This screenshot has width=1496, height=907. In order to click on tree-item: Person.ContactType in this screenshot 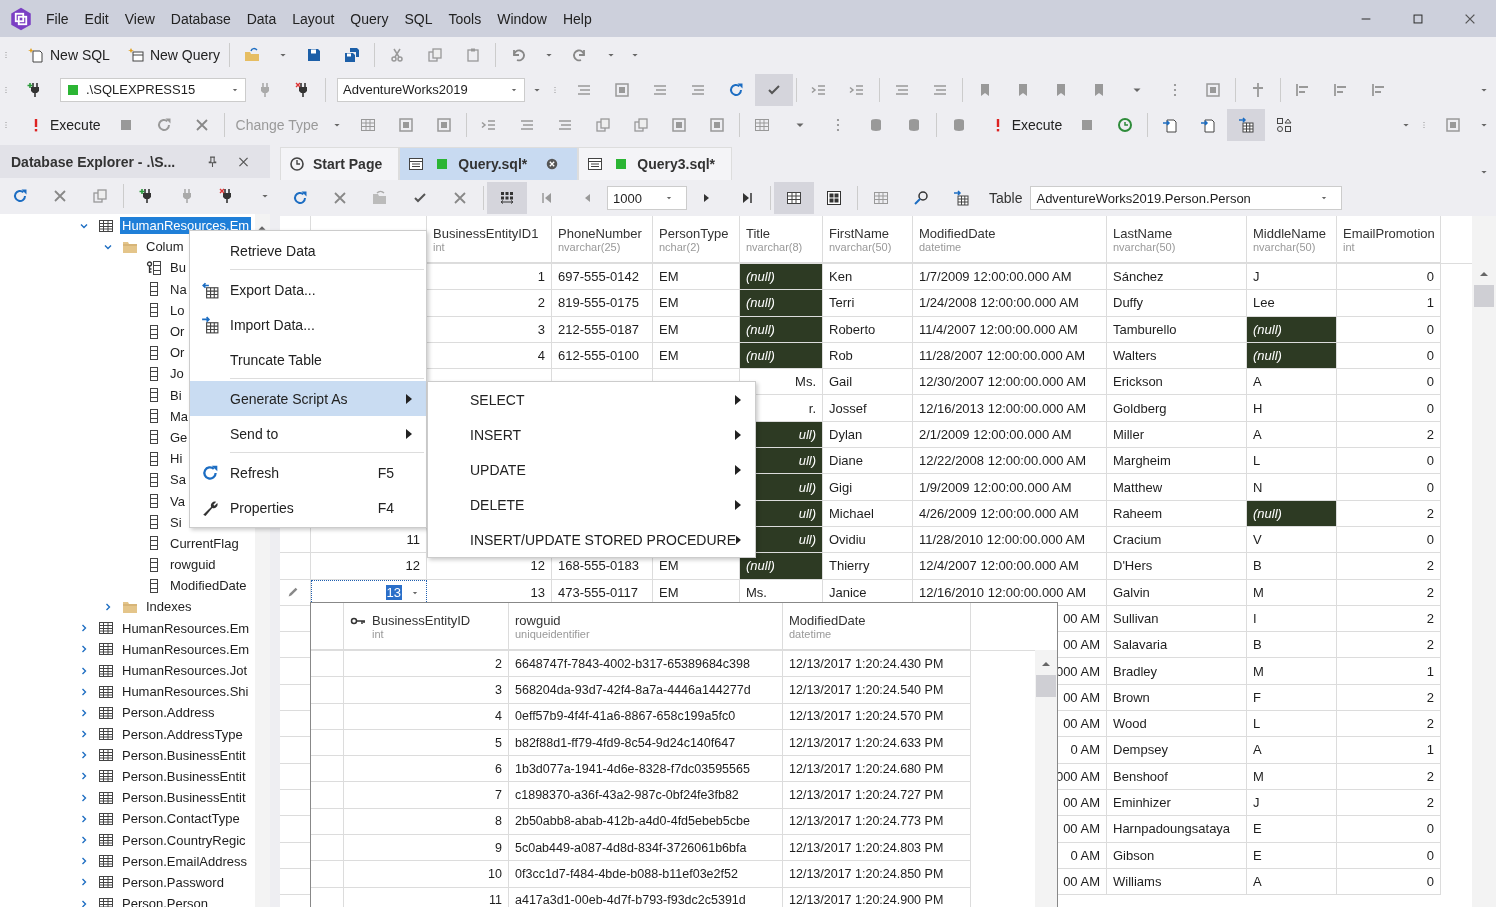, I will do `click(181, 819)`.